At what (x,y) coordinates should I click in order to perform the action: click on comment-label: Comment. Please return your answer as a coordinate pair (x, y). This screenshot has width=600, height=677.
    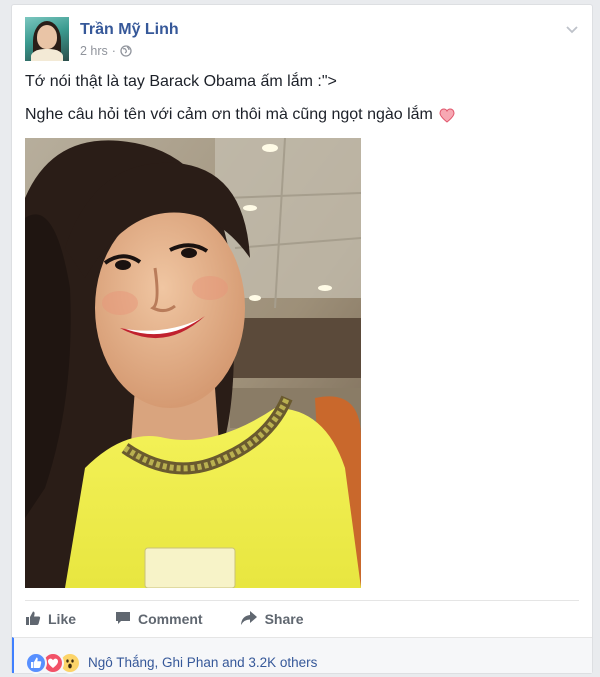
    Looking at the image, I should click on (170, 619).